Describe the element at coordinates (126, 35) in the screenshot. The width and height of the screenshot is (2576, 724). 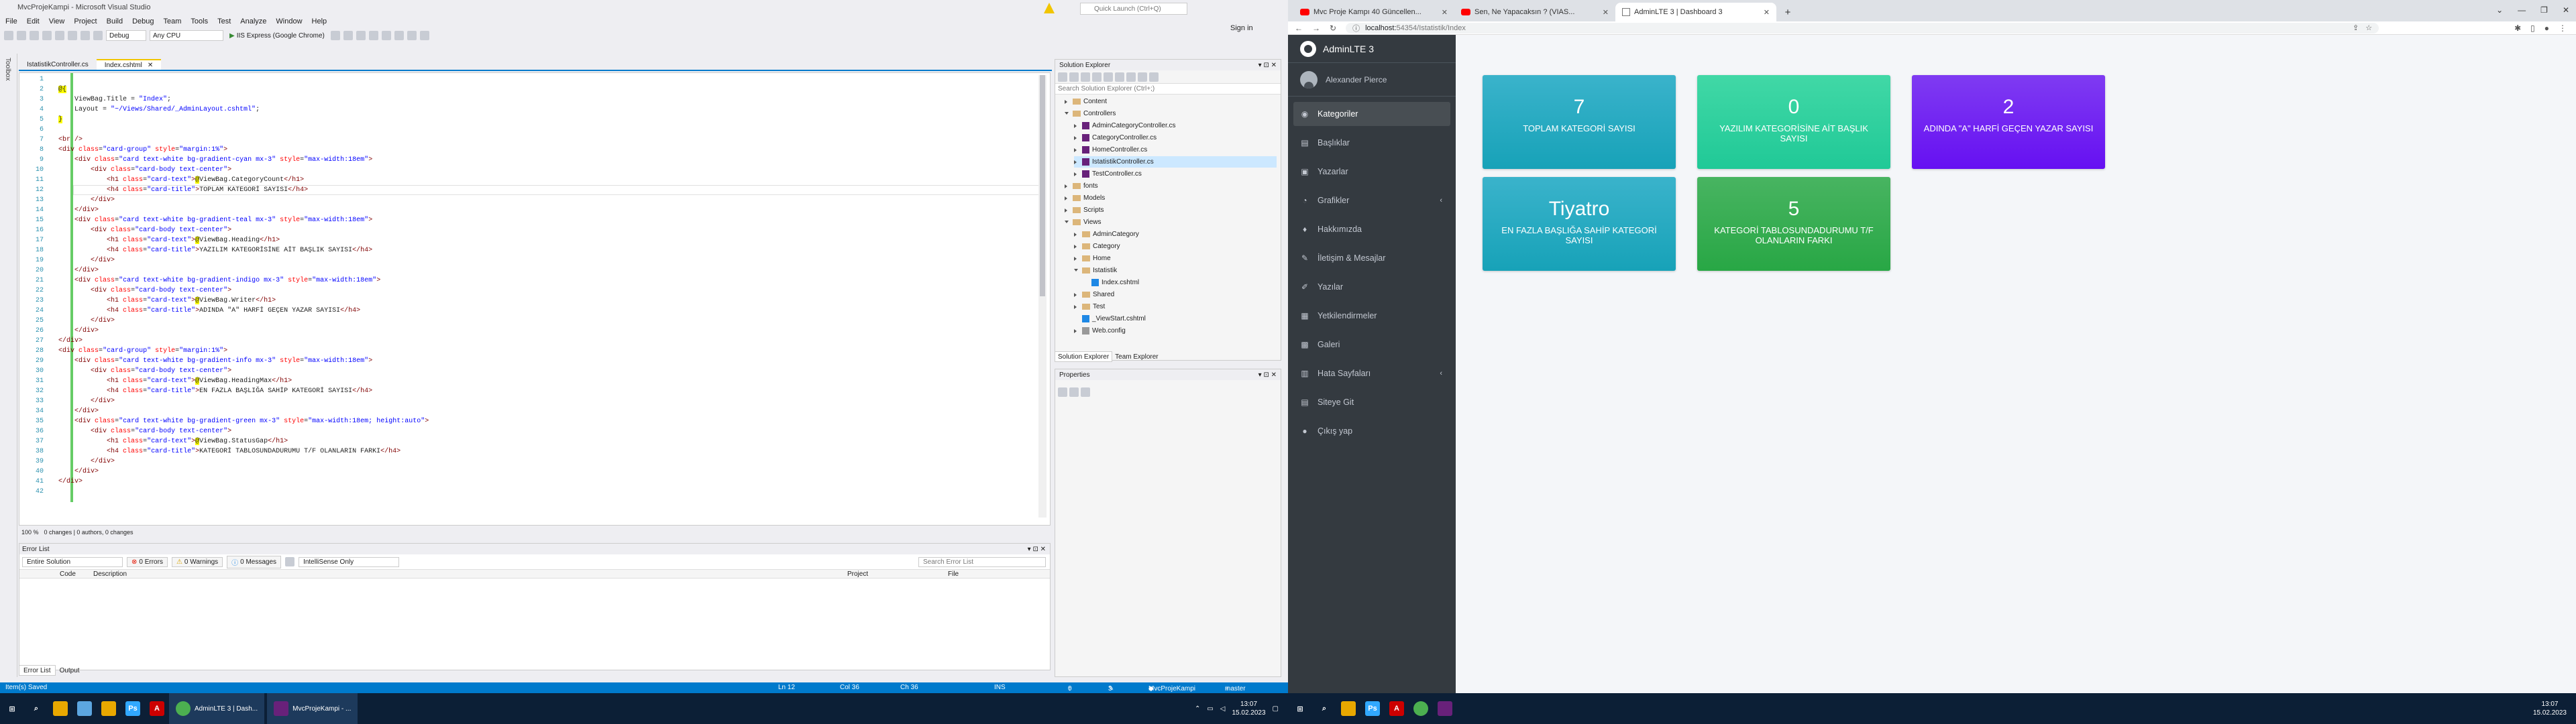
I see `config-dropdown: Debug` at that location.